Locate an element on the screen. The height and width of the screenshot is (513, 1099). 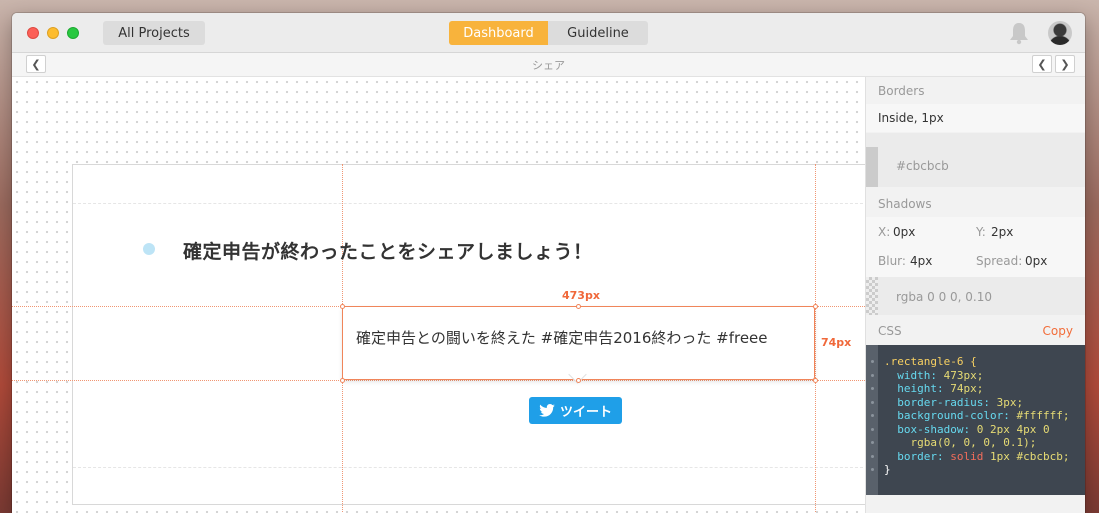
code-val: 3px; is located at coordinates (1010, 402).